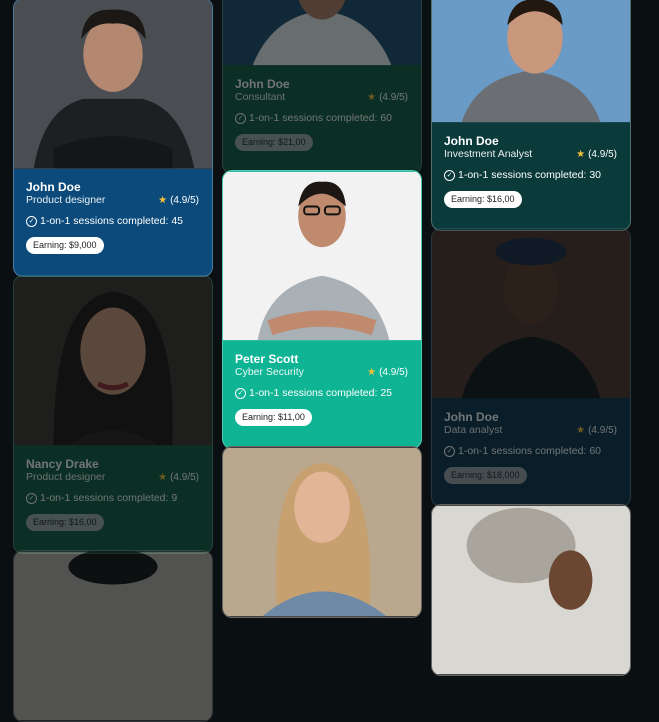 This screenshot has height=722, width=659. What do you see at coordinates (113, 221) in the screenshot?
I see `sessions-completed: ✓ 1-on-1 sessions completed: 45` at bounding box center [113, 221].